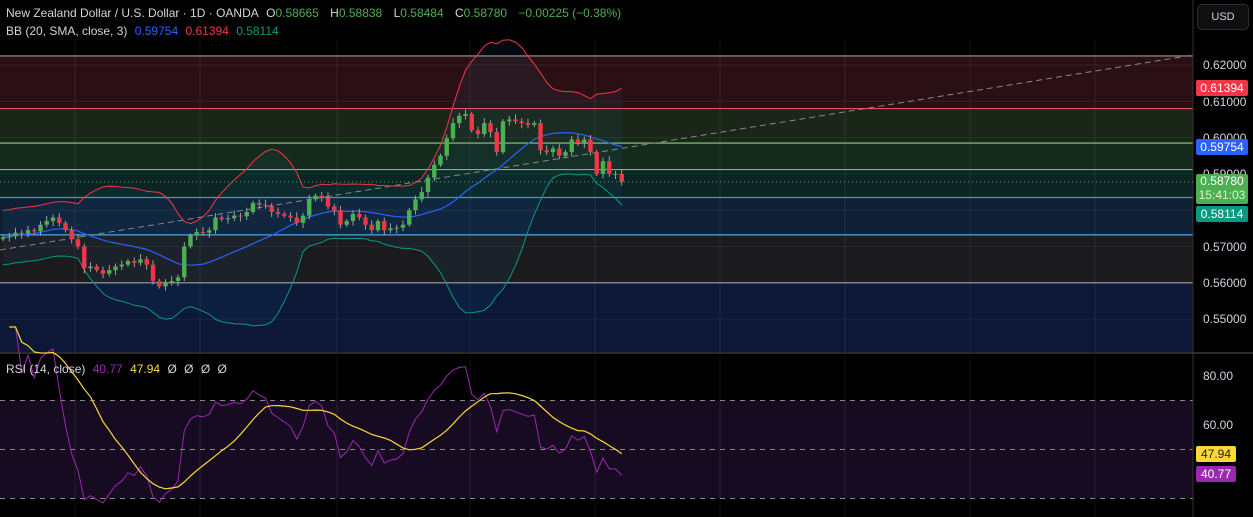  I want to click on price-tick: 0.55000, so click(1225, 319).